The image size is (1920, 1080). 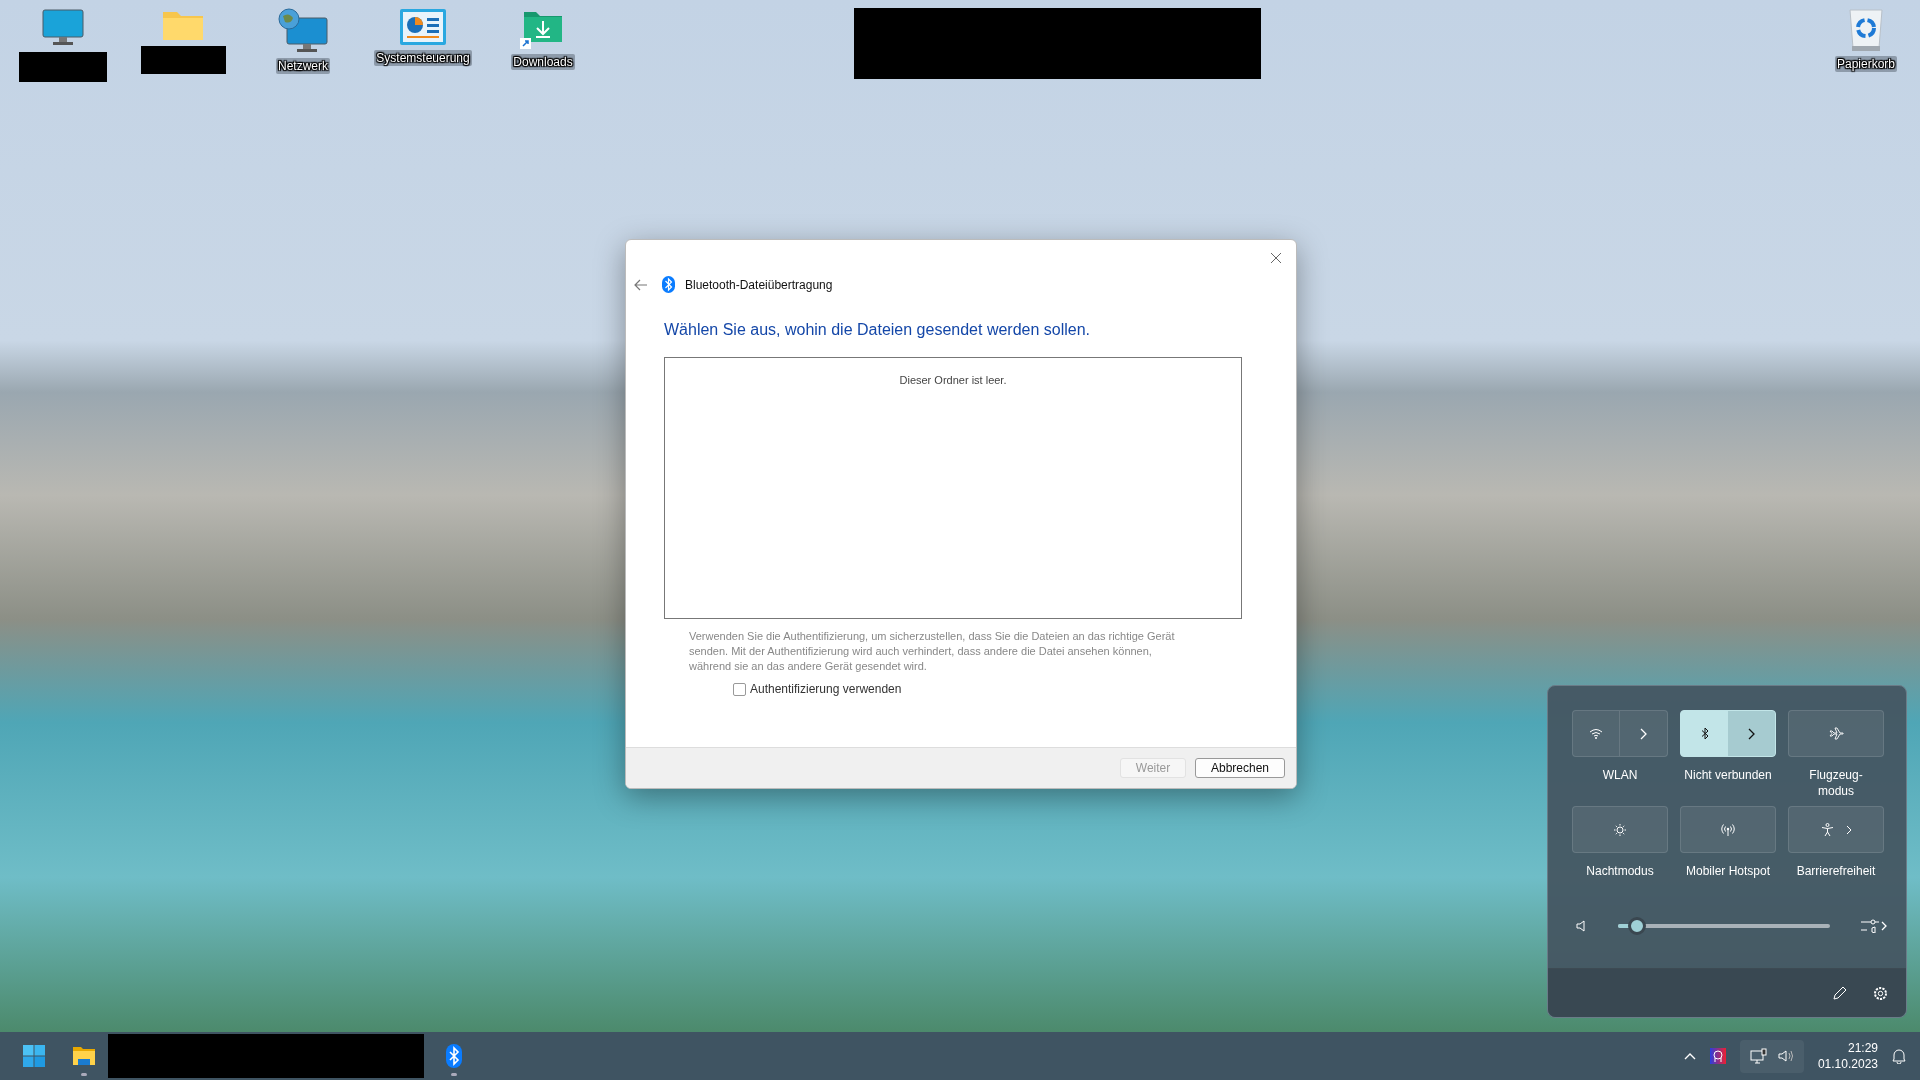 I want to click on audio-output-icon, so click(x=1874, y=926).